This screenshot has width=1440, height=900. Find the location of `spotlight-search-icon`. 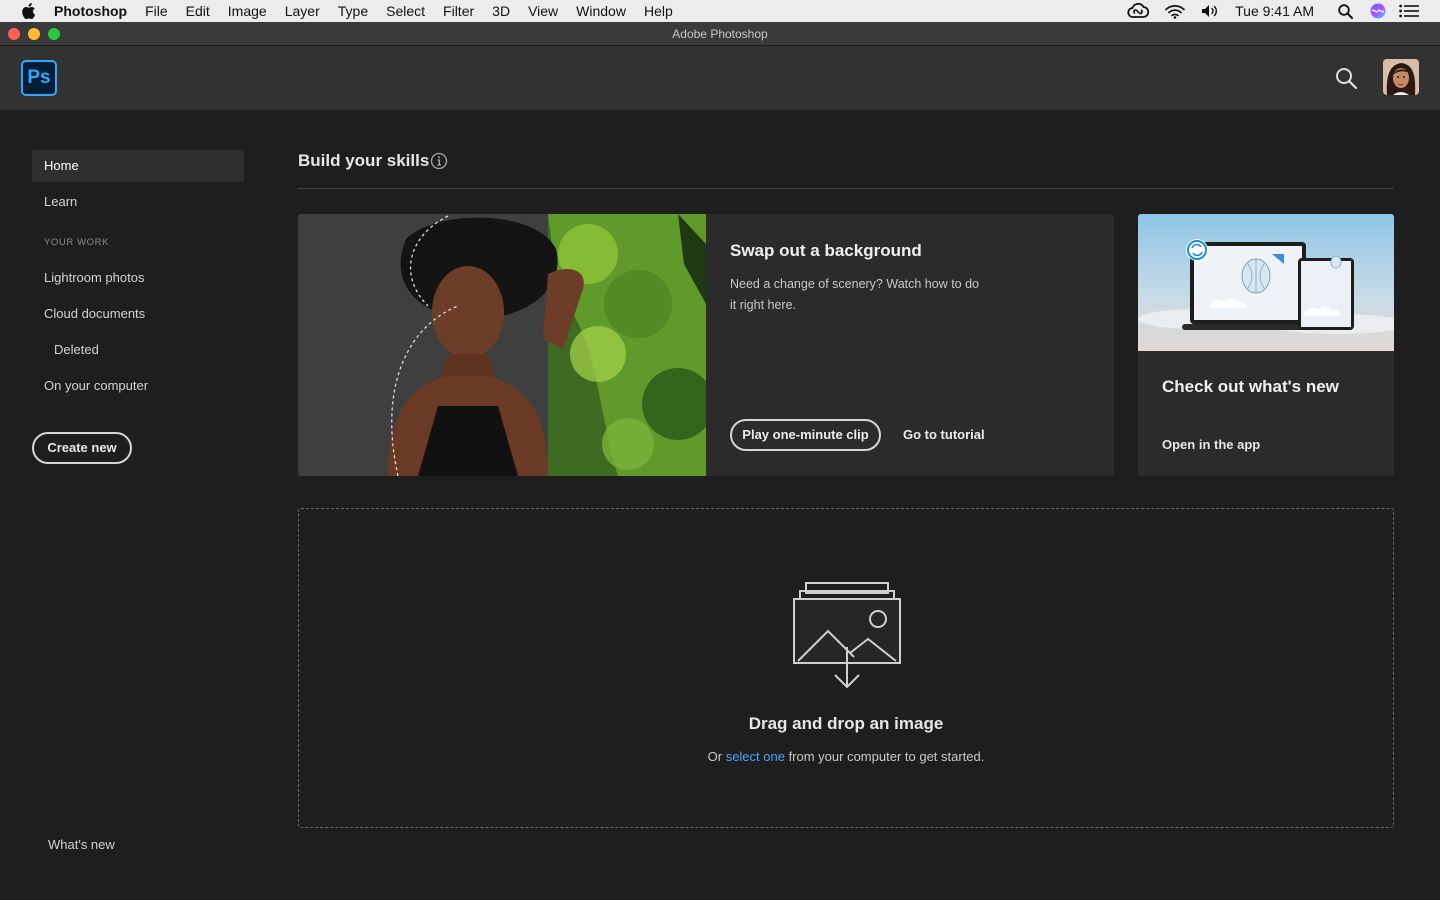

spotlight-search-icon is located at coordinates (1345, 11).